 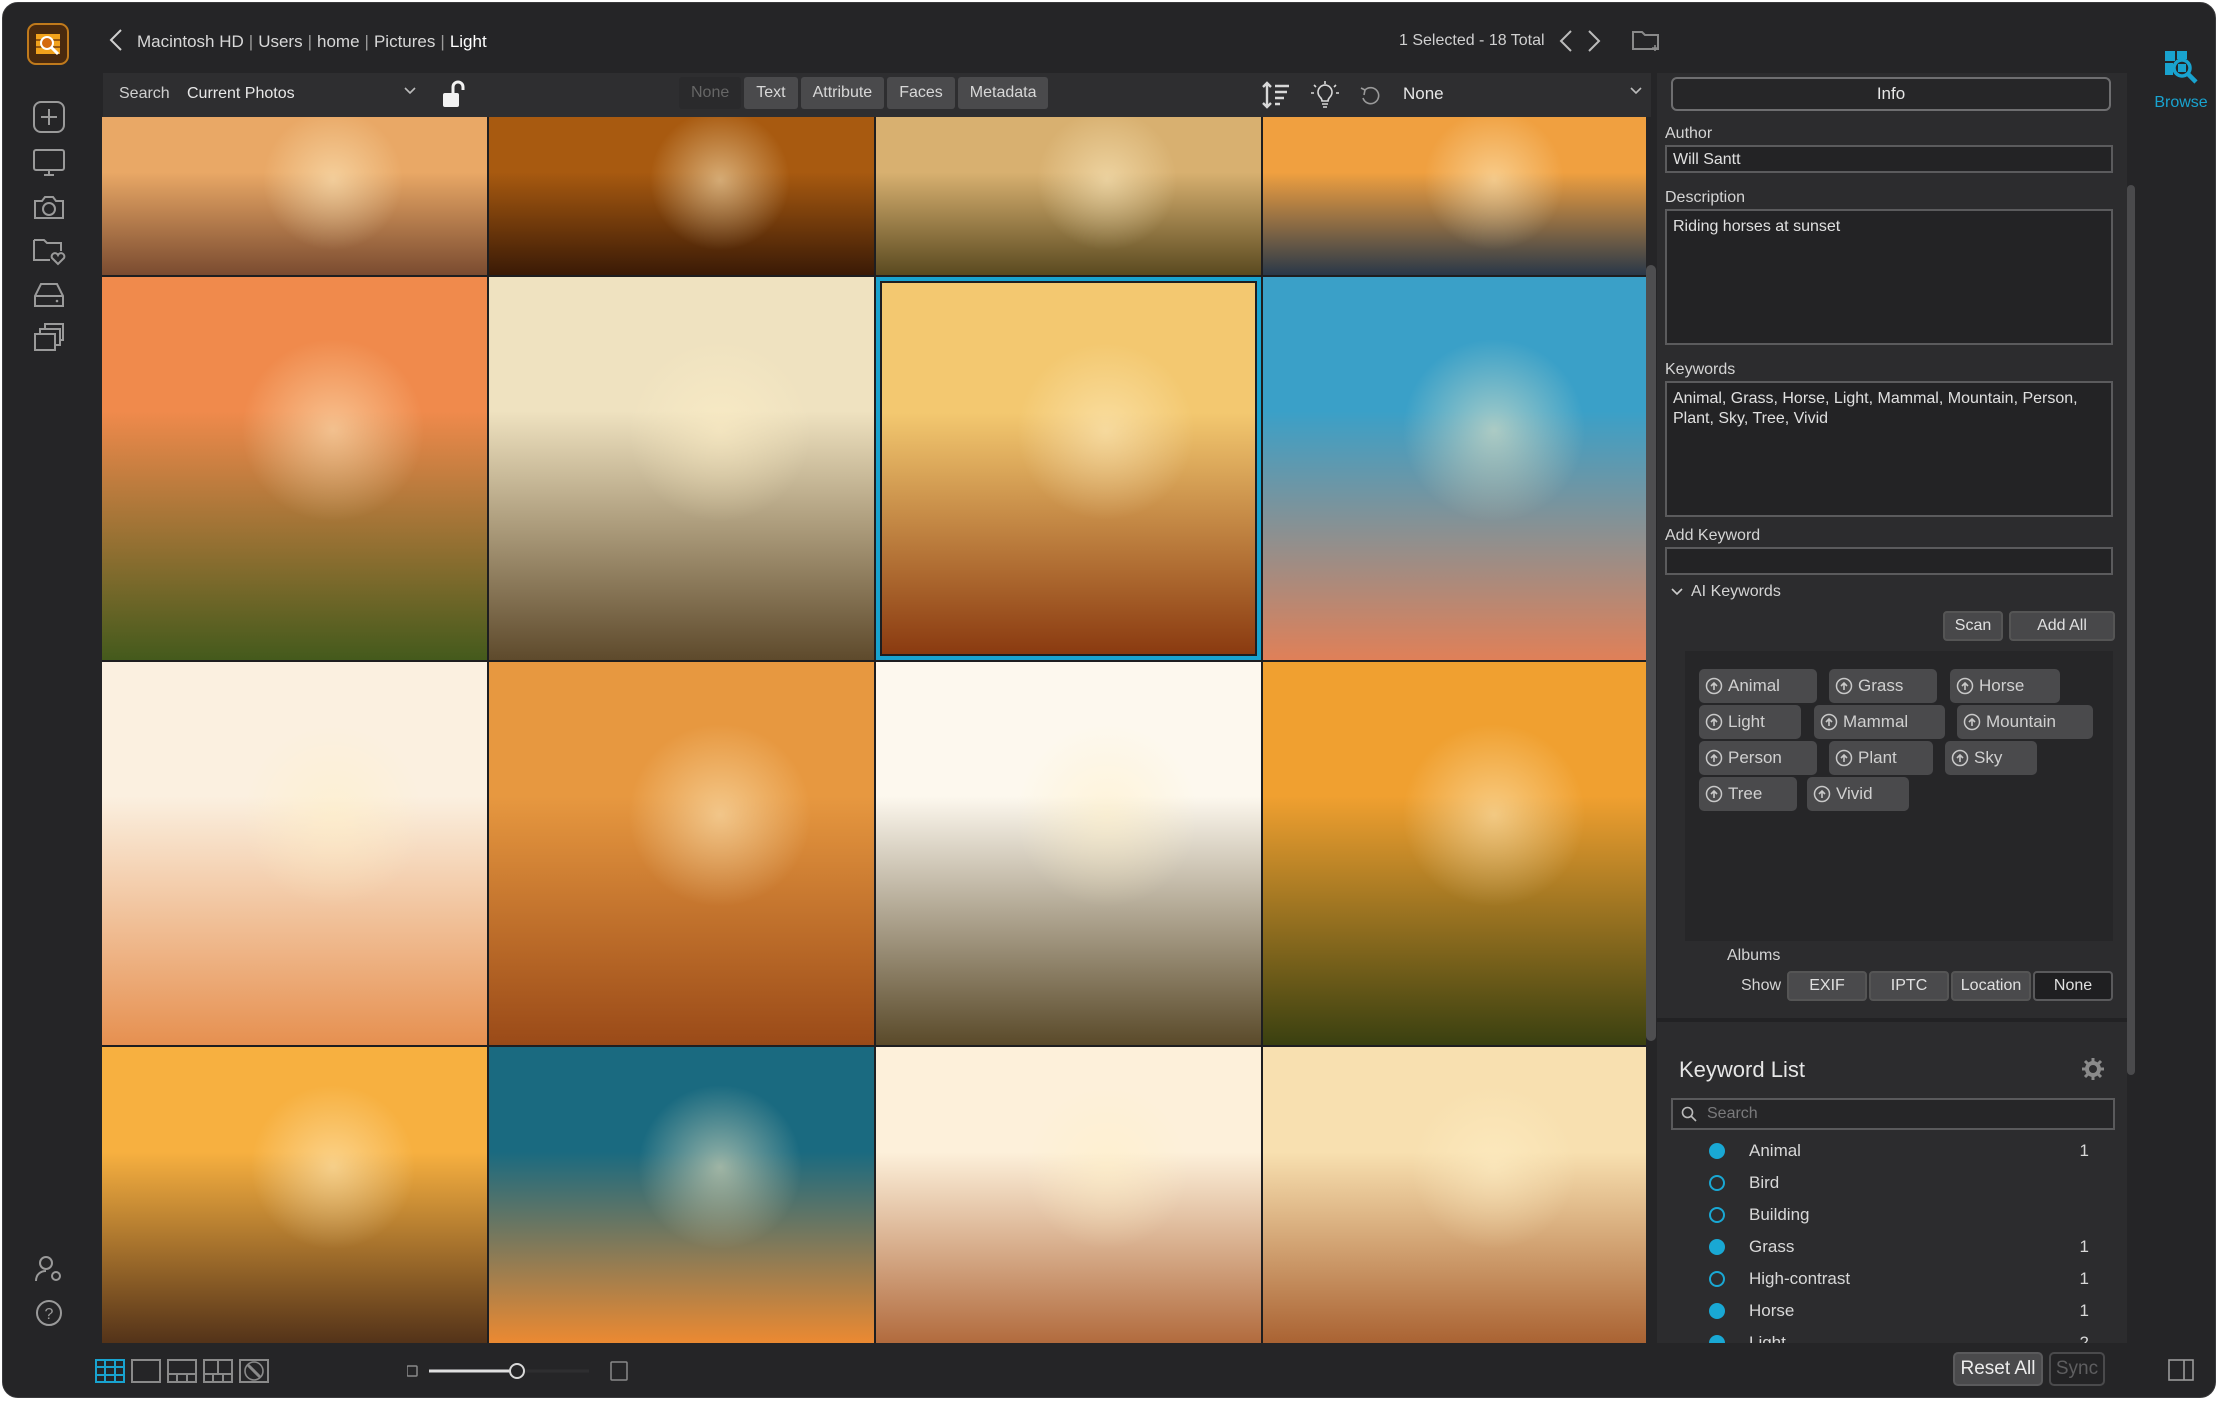 I want to click on ai-keyword-chip: Mountain, so click(x=2025, y=722).